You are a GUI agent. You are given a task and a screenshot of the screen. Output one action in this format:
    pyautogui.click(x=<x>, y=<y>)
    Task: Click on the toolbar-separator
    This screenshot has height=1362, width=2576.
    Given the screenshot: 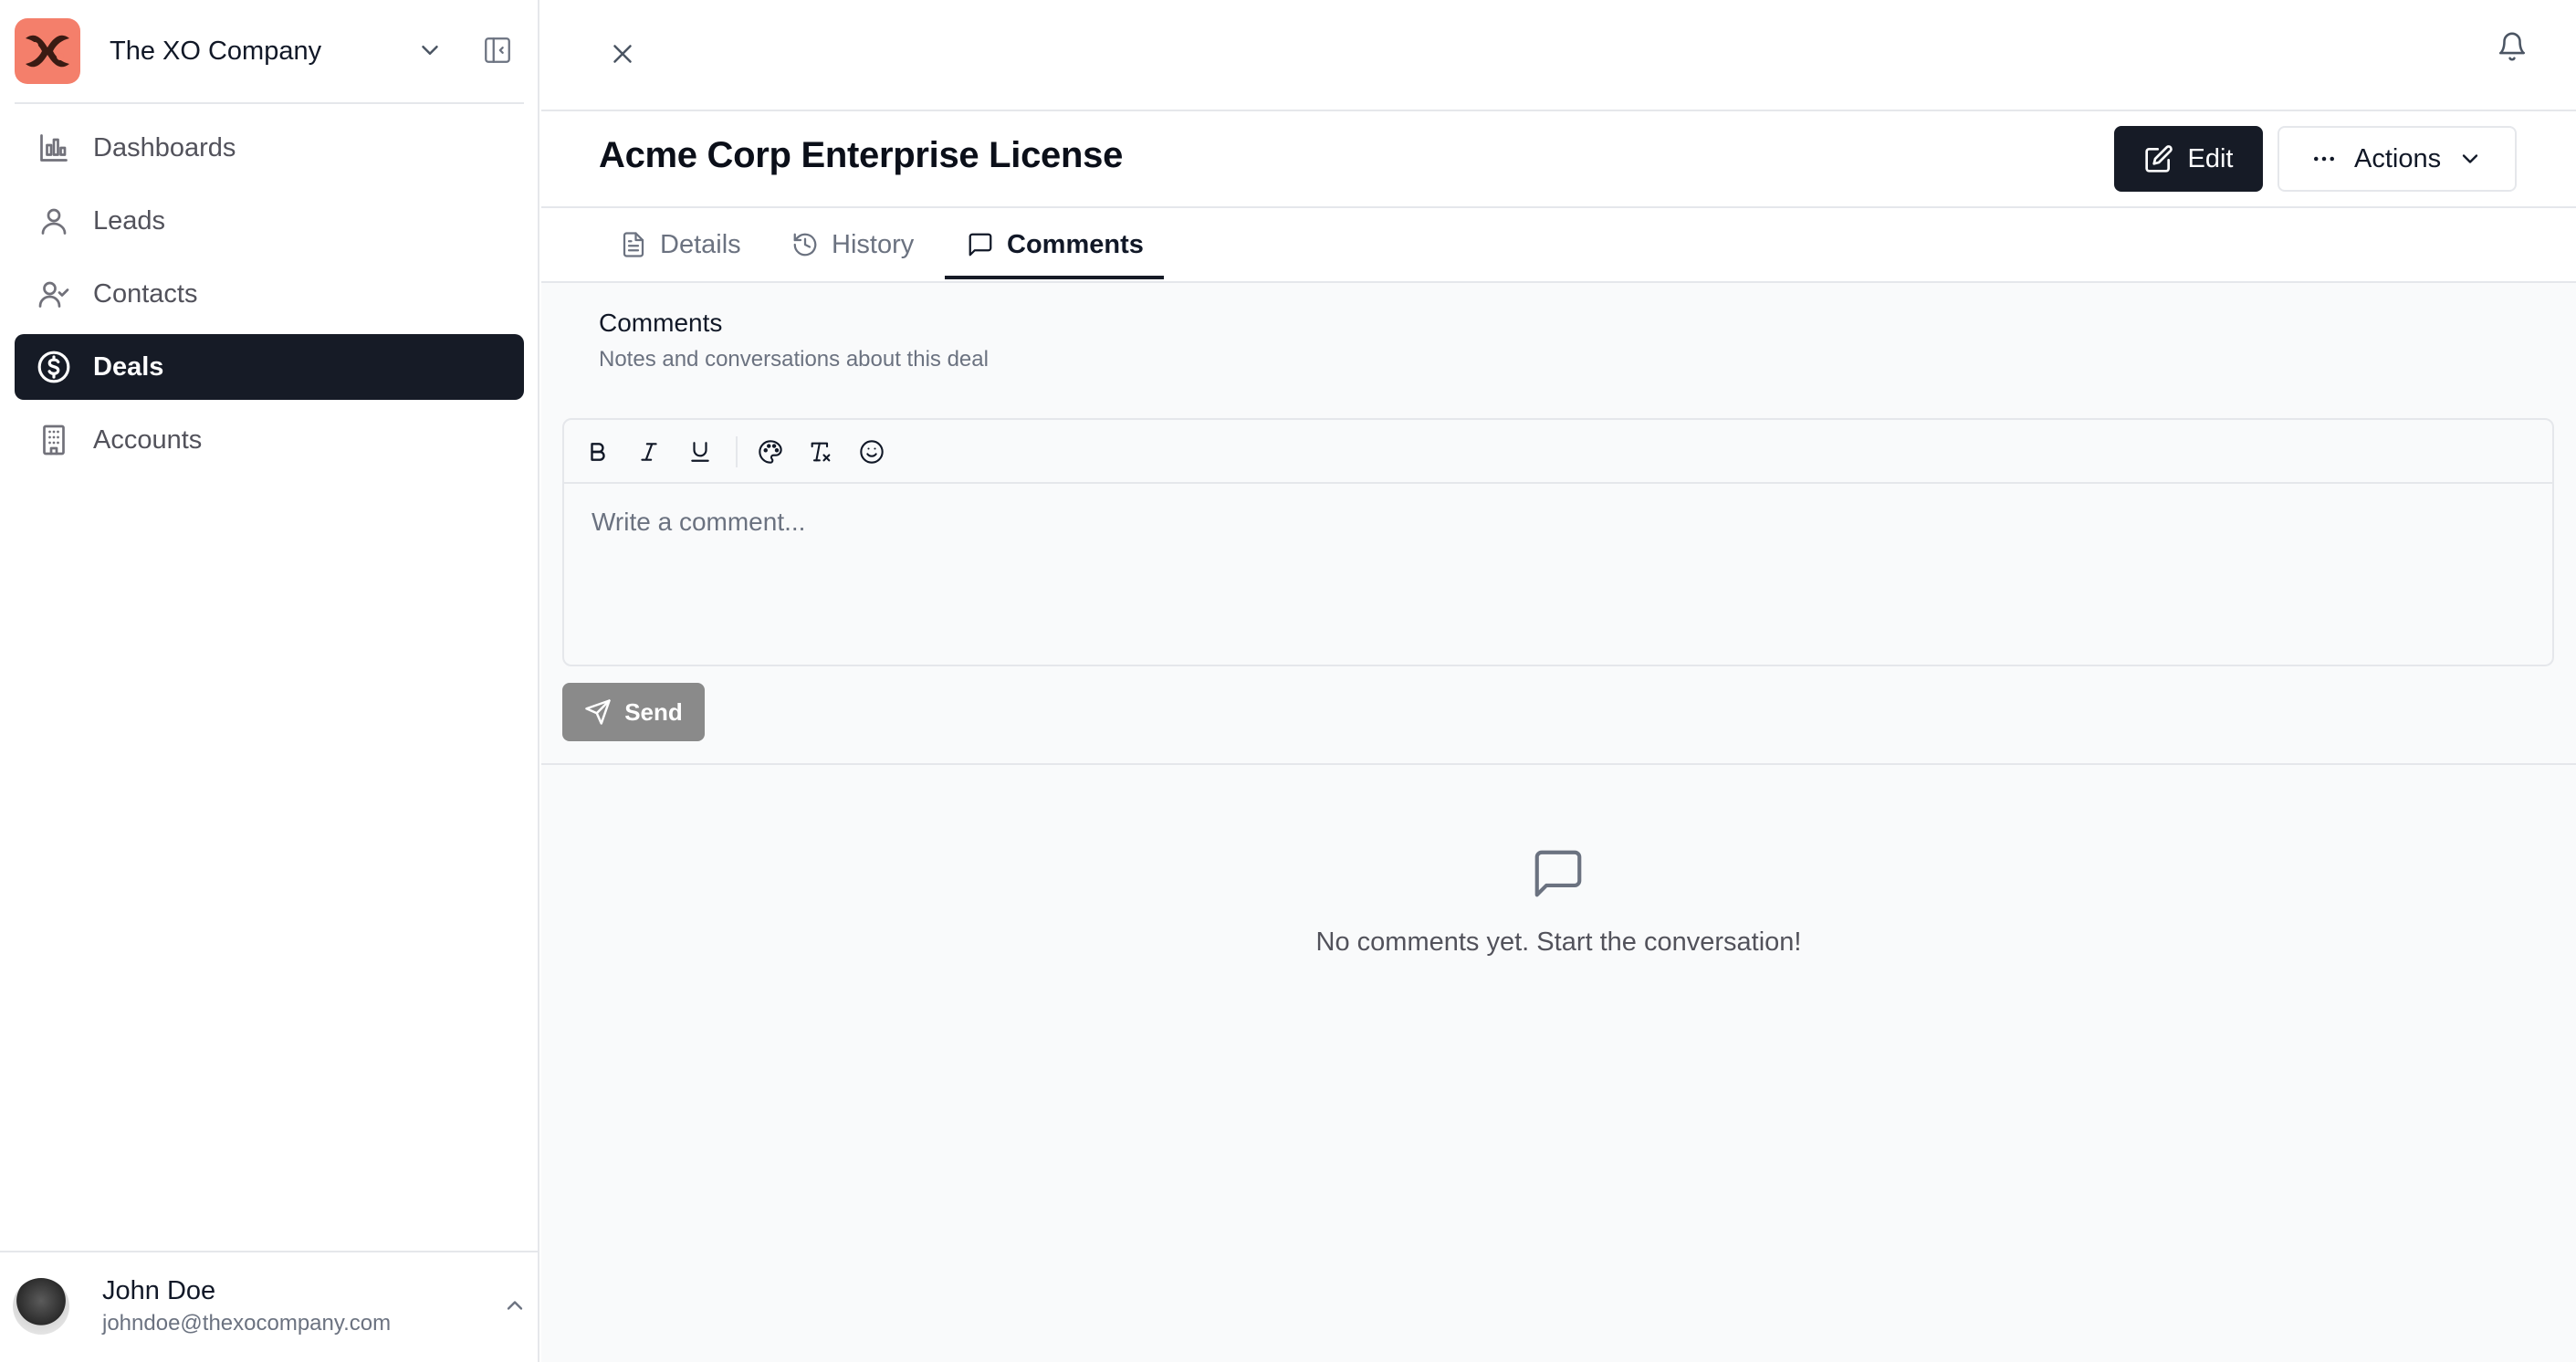 What is the action you would take?
    pyautogui.click(x=737, y=452)
    